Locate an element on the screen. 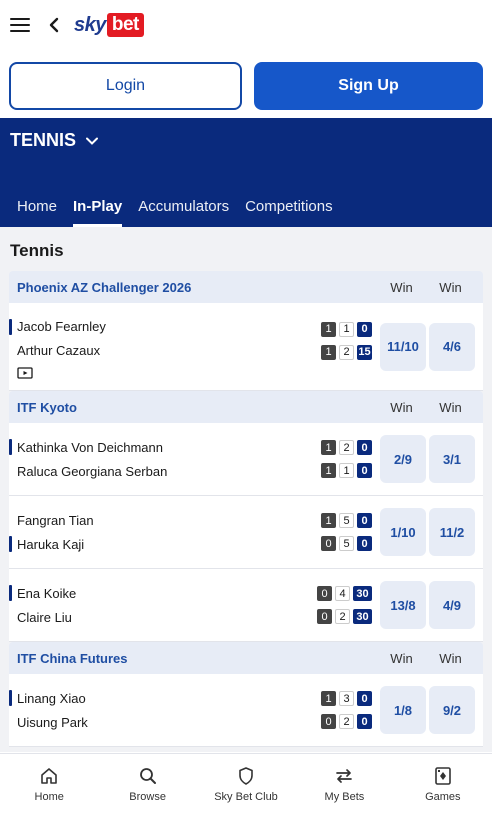 Image resolution: width=492 pixels, height=820 pixels. tab-accumulators: Accumulators is located at coordinates (183, 212).